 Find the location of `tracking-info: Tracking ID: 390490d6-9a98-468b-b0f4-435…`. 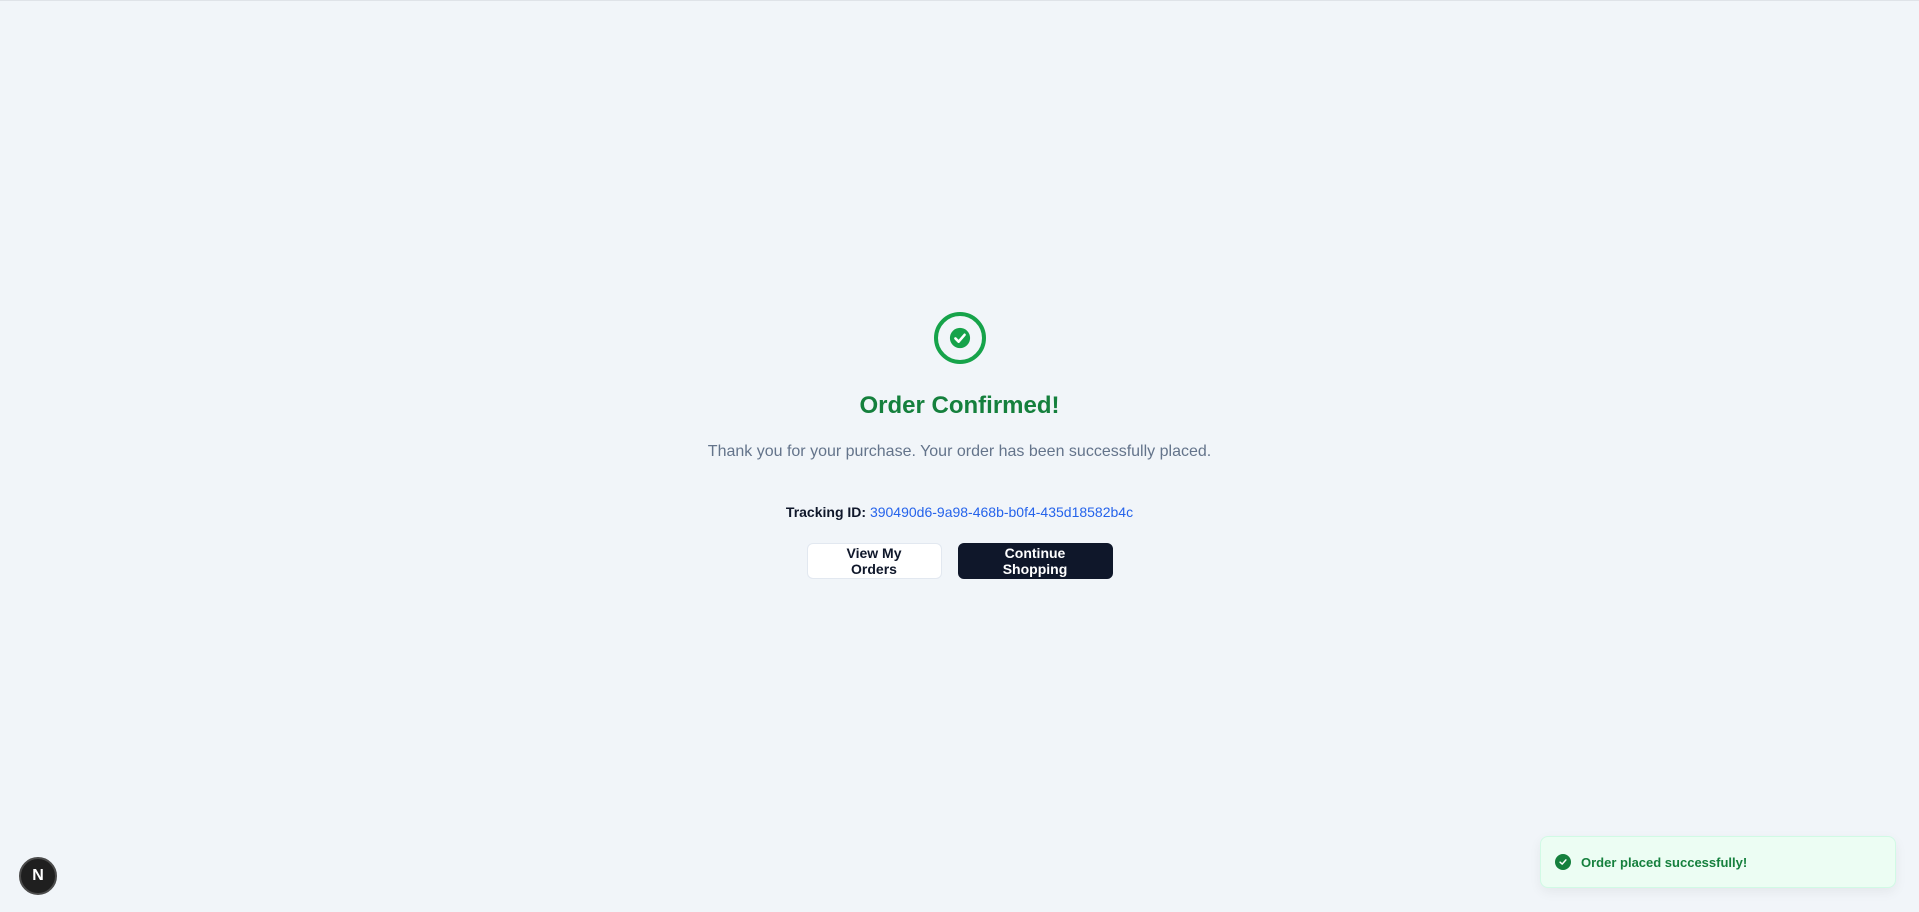

tracking-info: Tracking ID: 390490d6-9a98-468b-b0f4-435… is located at coordinates (959, 512).